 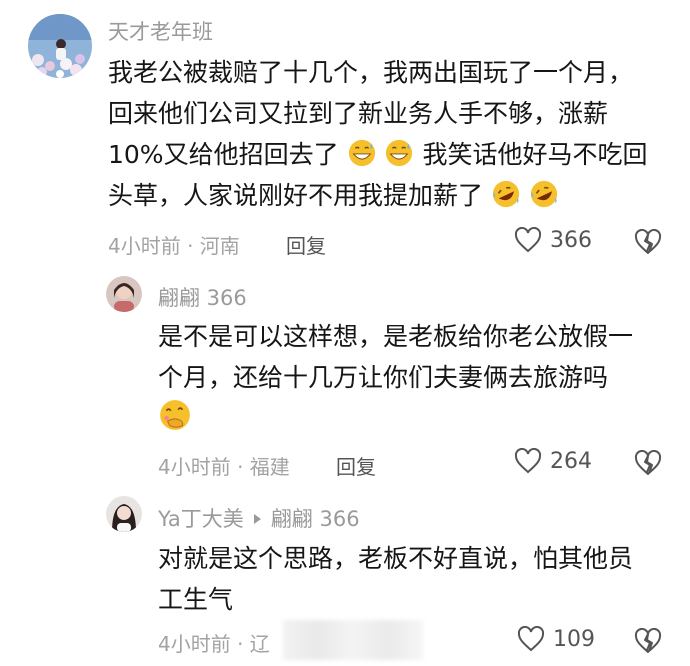 I want to click on username: 翩翩 366, so click(x=202, y=297).